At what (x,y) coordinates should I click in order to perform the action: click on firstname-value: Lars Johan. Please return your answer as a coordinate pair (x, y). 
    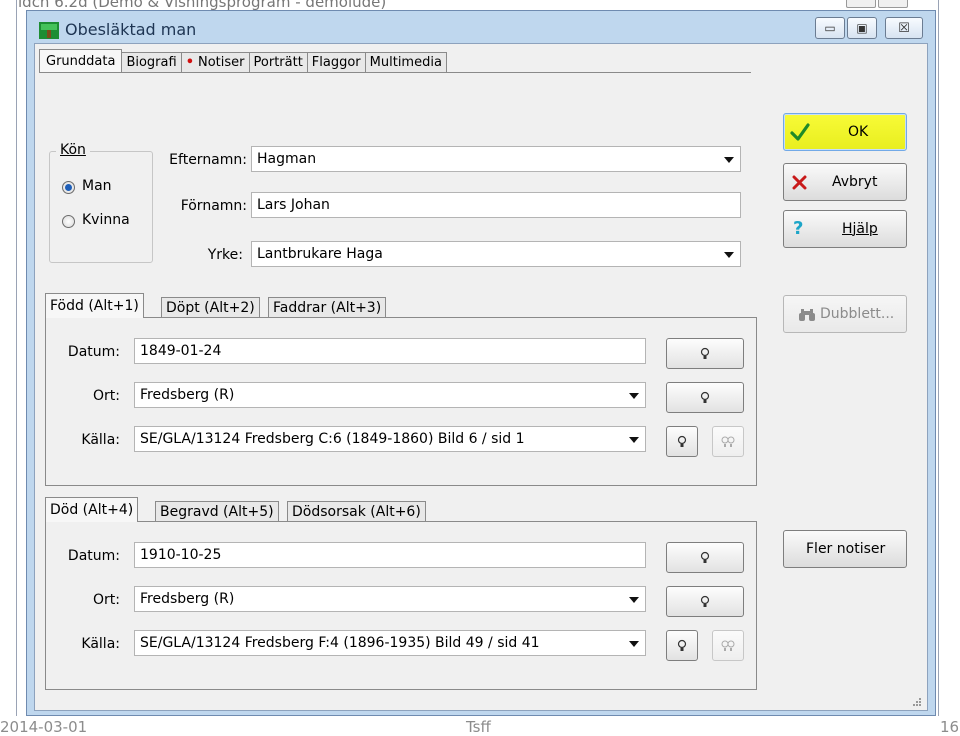
    Looking at the image, I should click on (293, 205).